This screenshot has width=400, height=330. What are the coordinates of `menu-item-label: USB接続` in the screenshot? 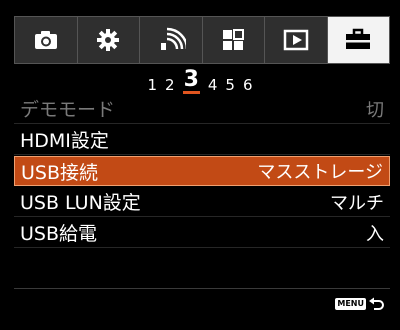 It's located at (60, 172).